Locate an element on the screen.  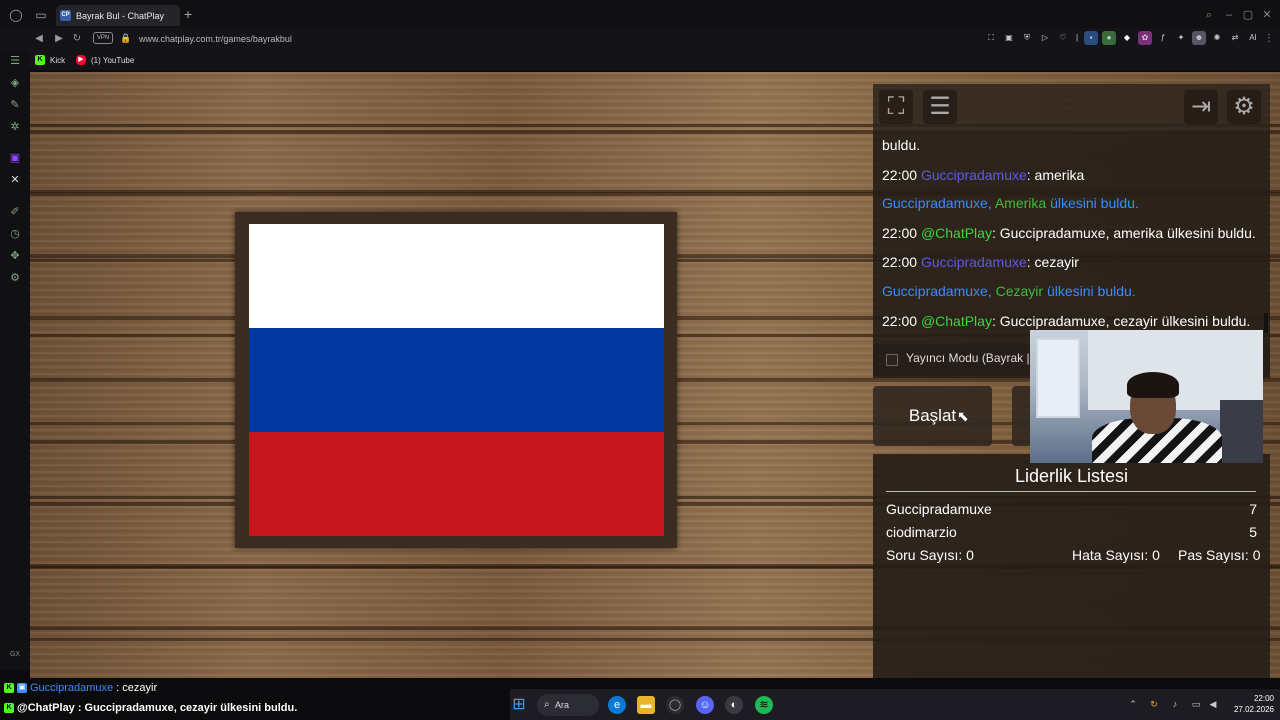
back-icon: ◀ is located at coordinates (39, 39).